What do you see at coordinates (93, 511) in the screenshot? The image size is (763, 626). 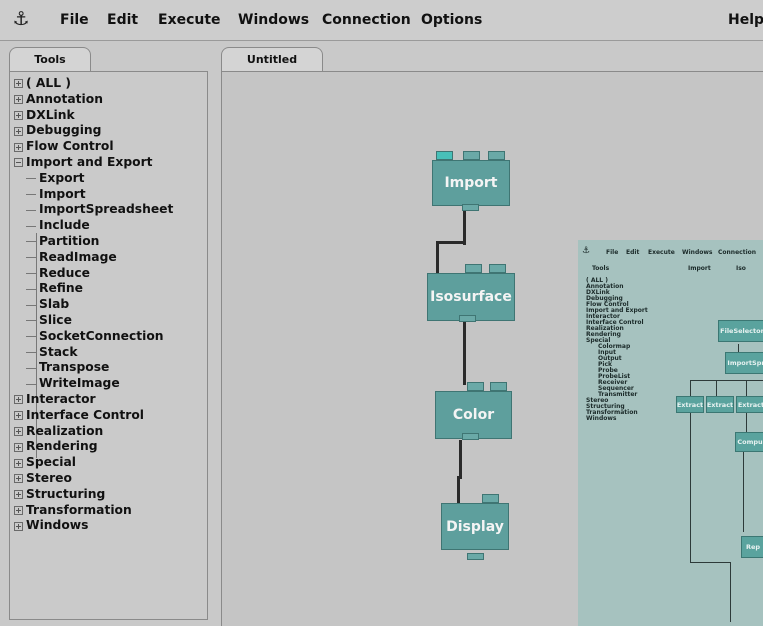 I see `tree-category: Transformation` at bounding box center [93, 511].